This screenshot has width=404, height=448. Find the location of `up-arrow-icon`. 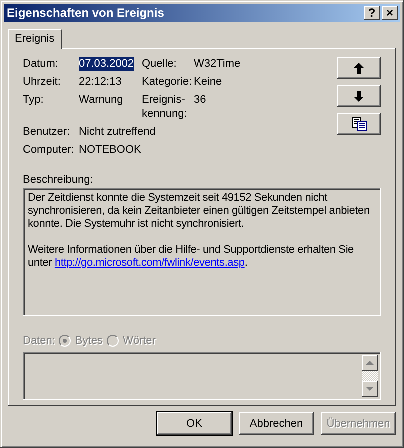

up-arrow-icon is located at coordinates (359, 68).